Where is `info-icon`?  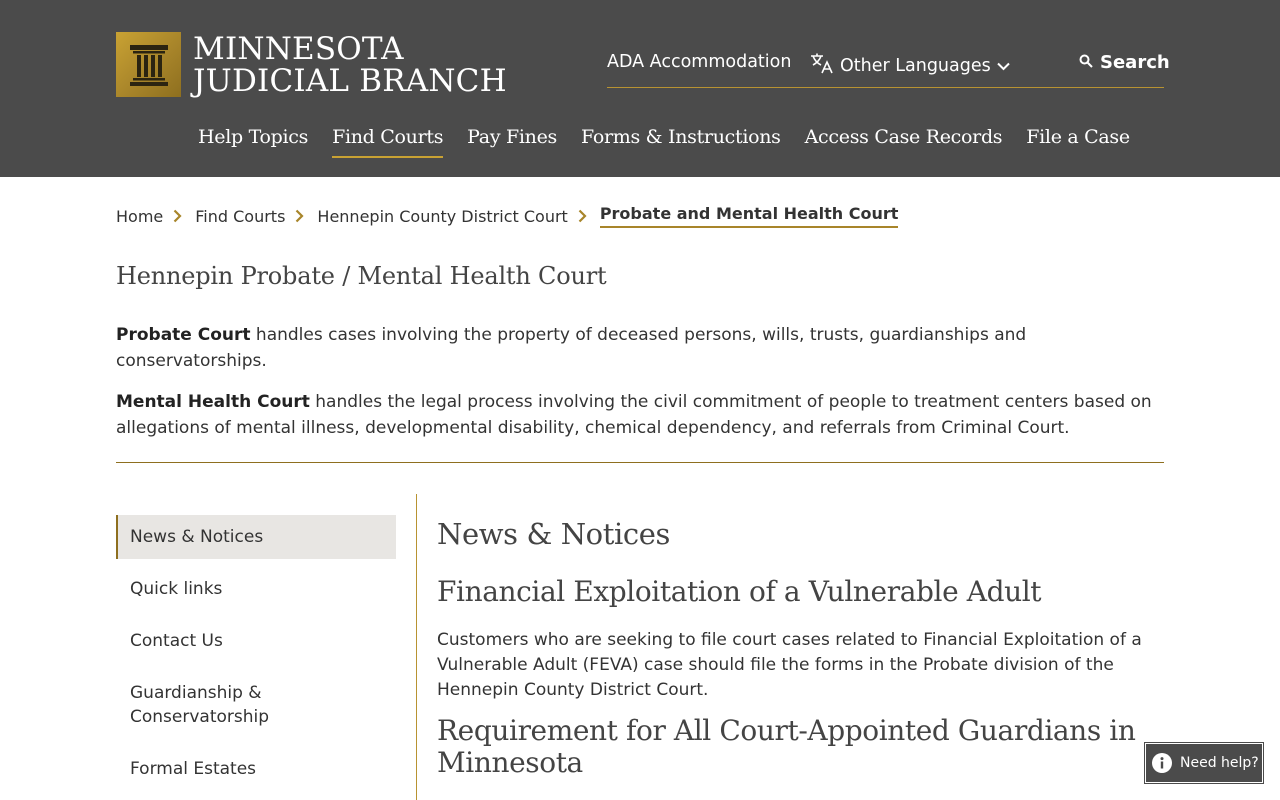 info-icon is located at coordinates (1162, 763).